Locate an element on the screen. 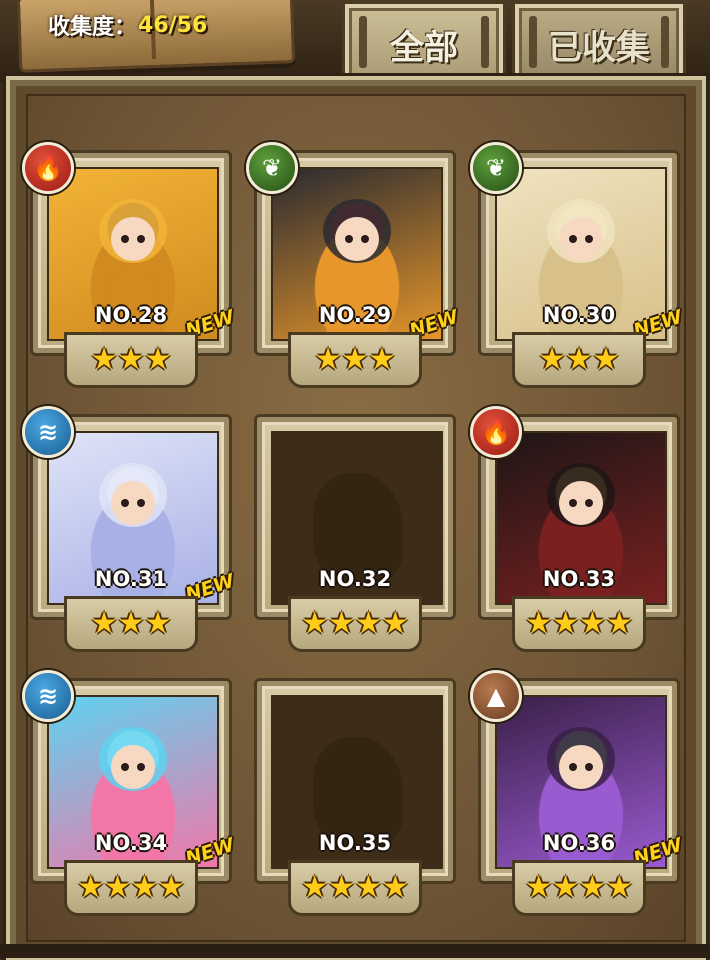  character-card: NO.36 NEW ▲ ★ ★ ★ ★ is located at coordinates (577, 793).